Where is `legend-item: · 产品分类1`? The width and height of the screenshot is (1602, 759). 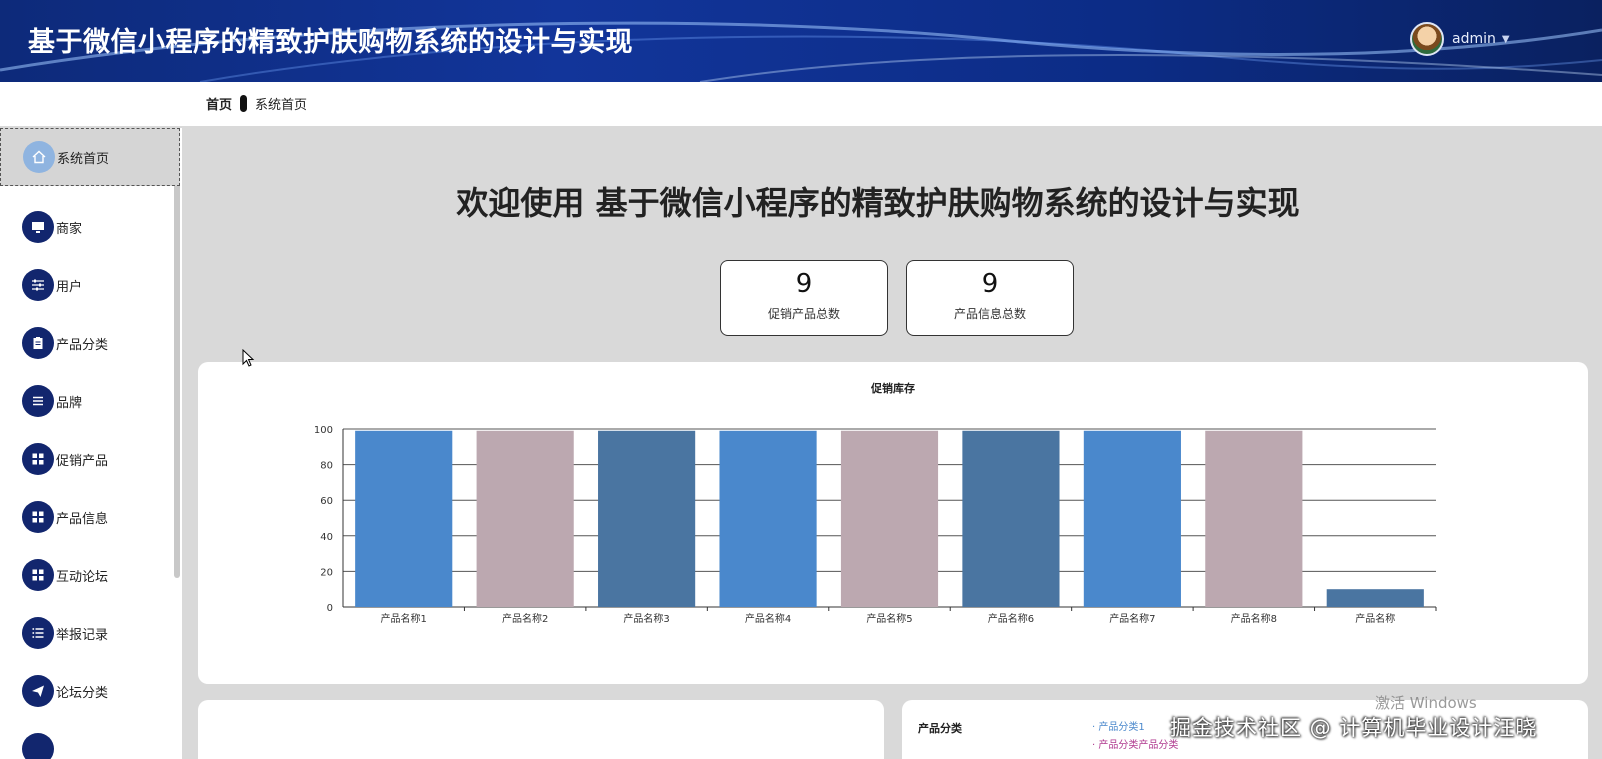 legend-item: · 产品分类1 is located at coordinates (1118, 725).